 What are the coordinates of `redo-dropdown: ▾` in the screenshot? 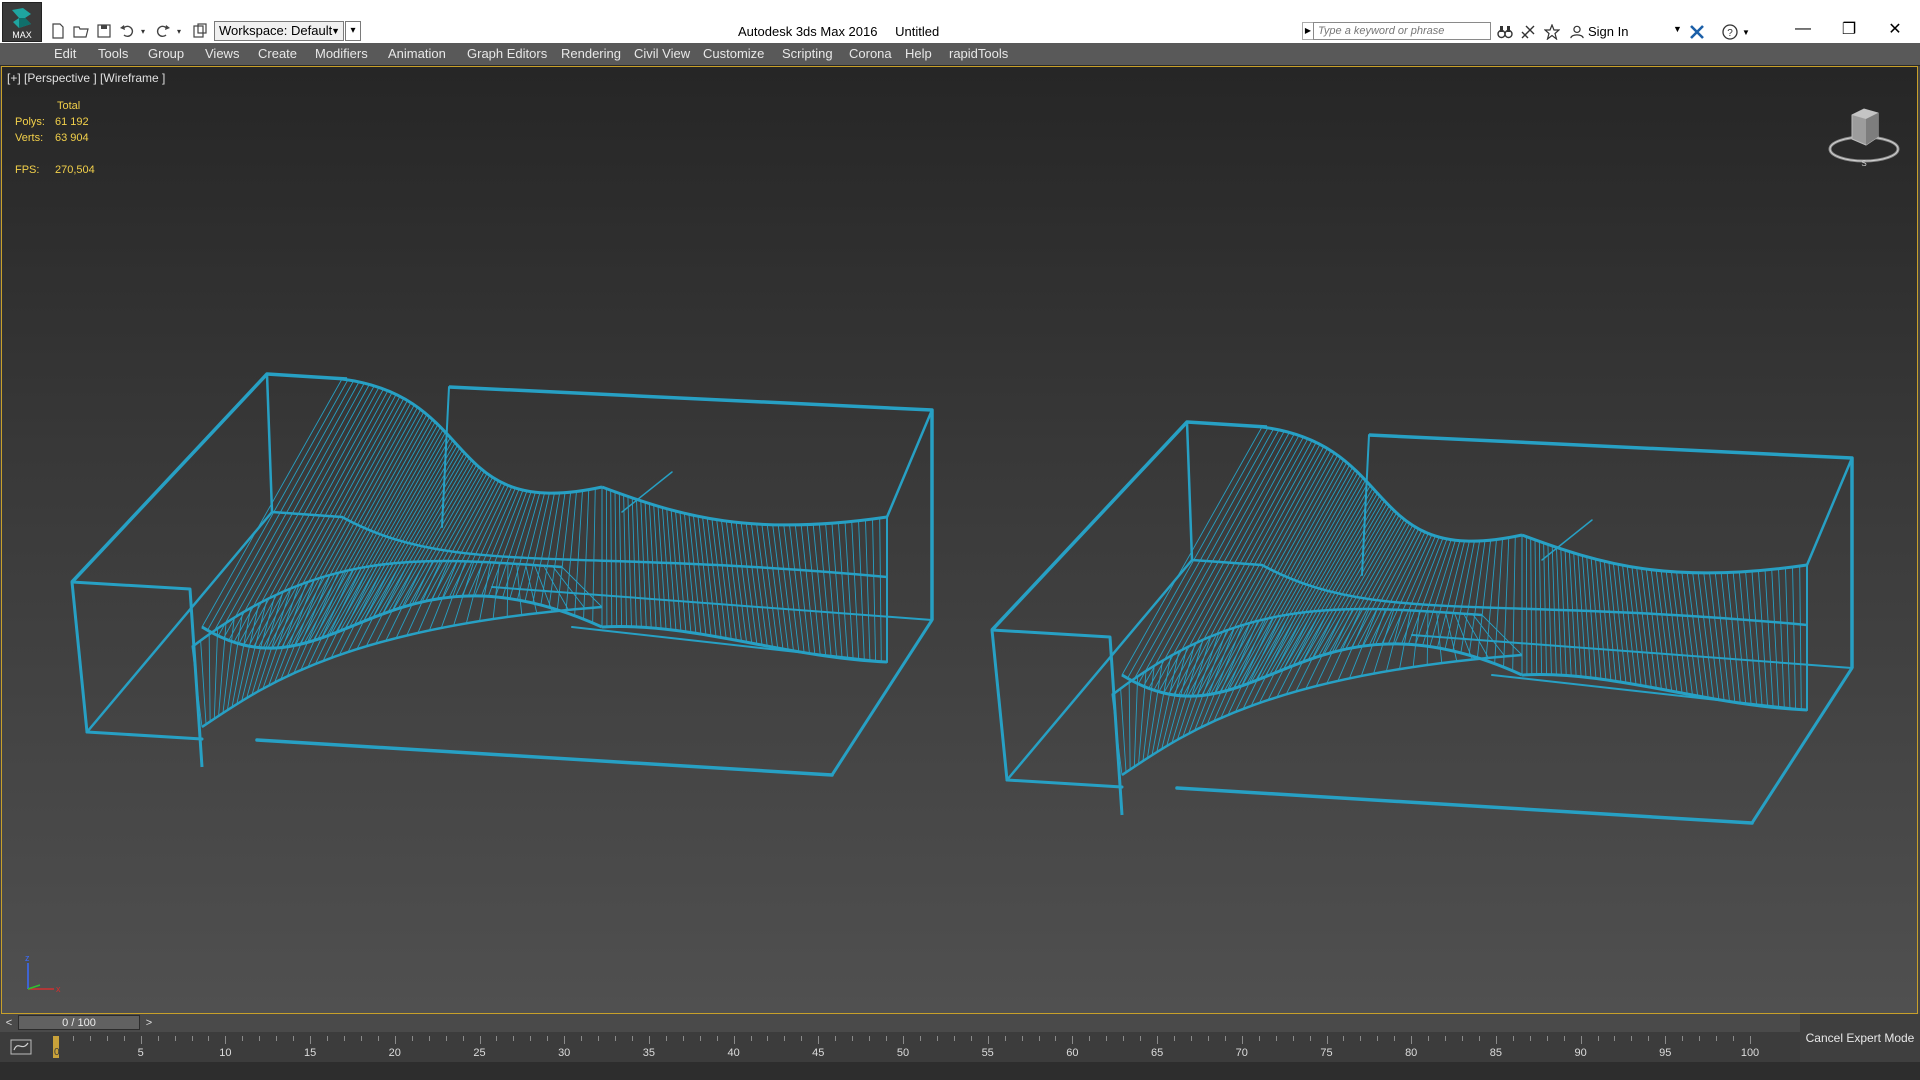 It's located at (179, 31).